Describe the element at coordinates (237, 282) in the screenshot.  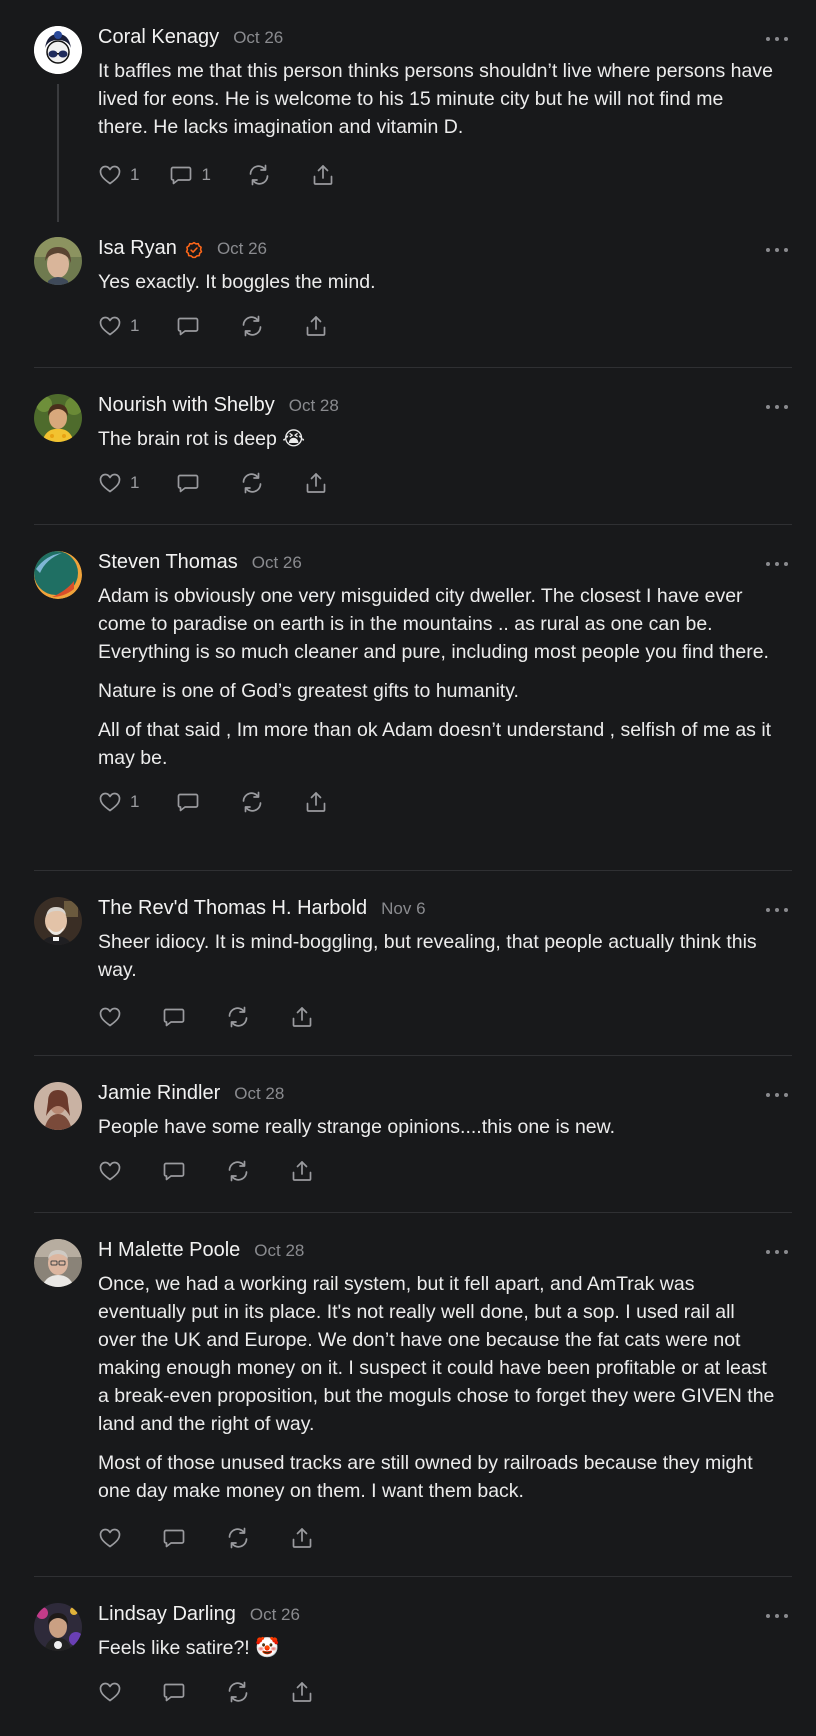
I see `comment-text: Yes exactly. It boggles the mind.` at that location.